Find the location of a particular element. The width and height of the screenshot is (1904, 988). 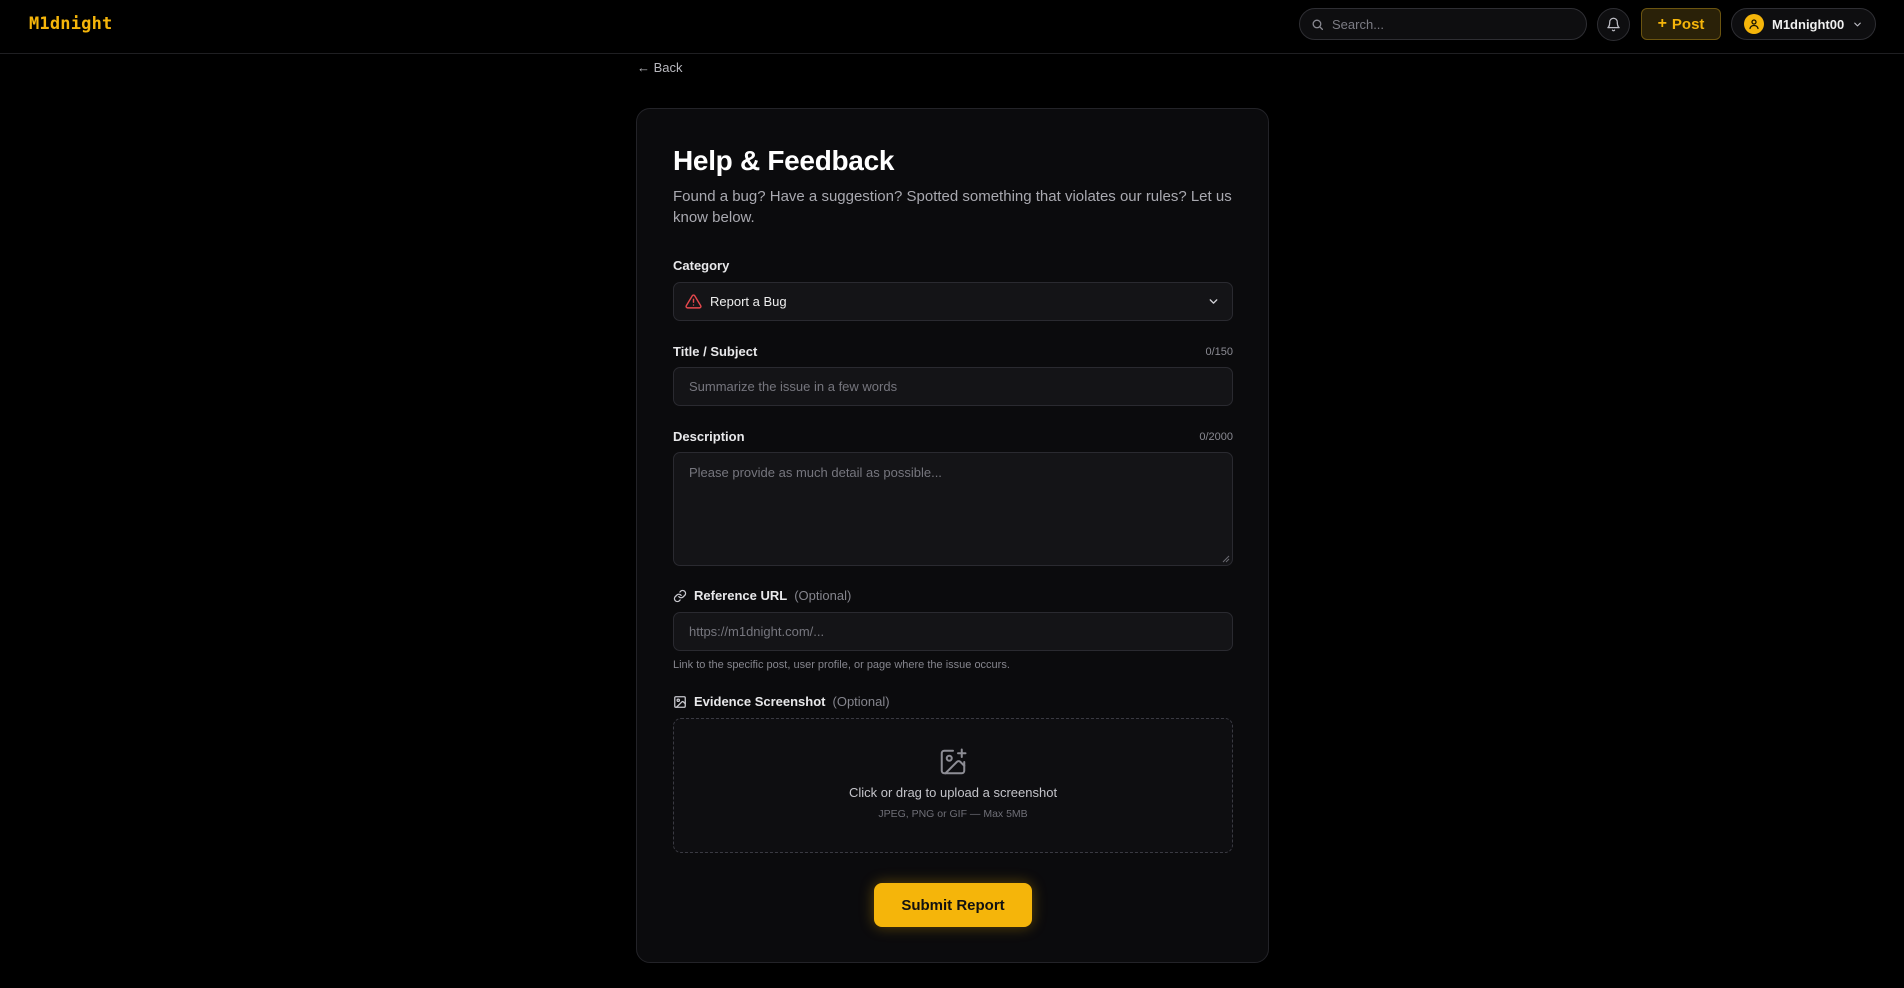

site-logo: M1dnight is located at coordinates (70, 24).